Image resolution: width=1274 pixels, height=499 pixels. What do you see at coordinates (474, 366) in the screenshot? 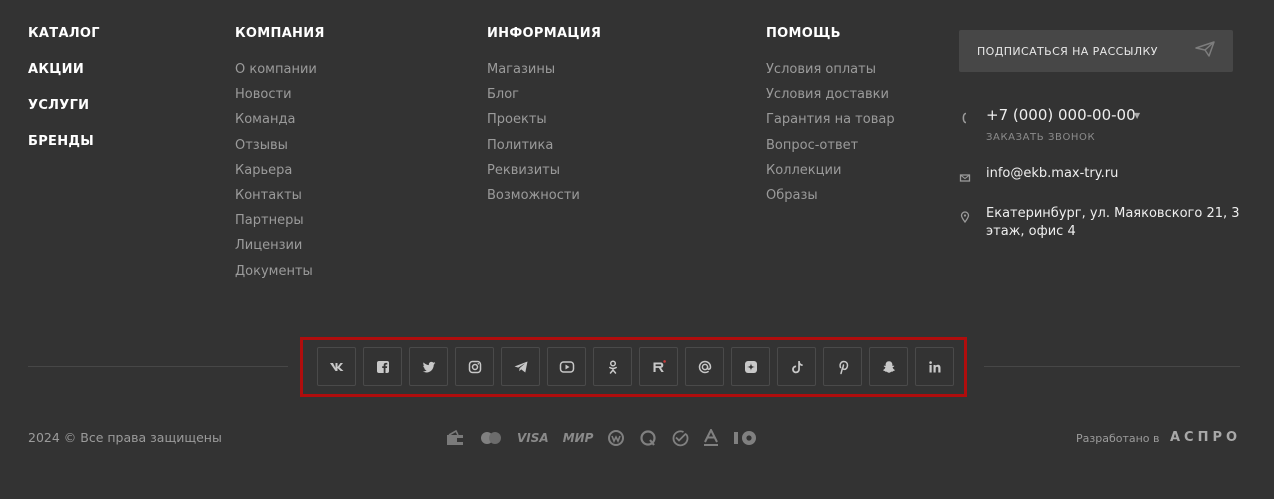
I see `instagram-icon` at bounding box center [474, 366].